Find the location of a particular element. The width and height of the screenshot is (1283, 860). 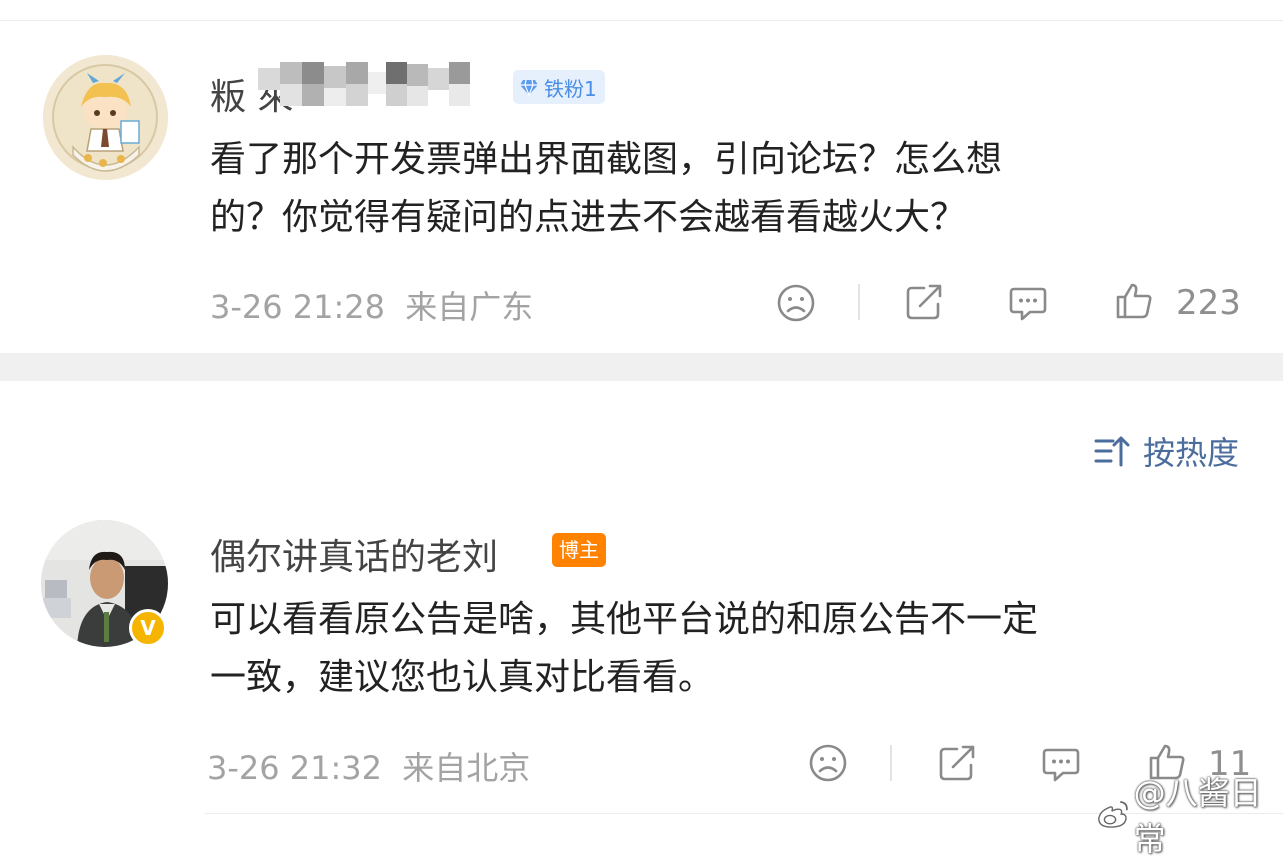

top-divider is located at coordinates (641, 20).